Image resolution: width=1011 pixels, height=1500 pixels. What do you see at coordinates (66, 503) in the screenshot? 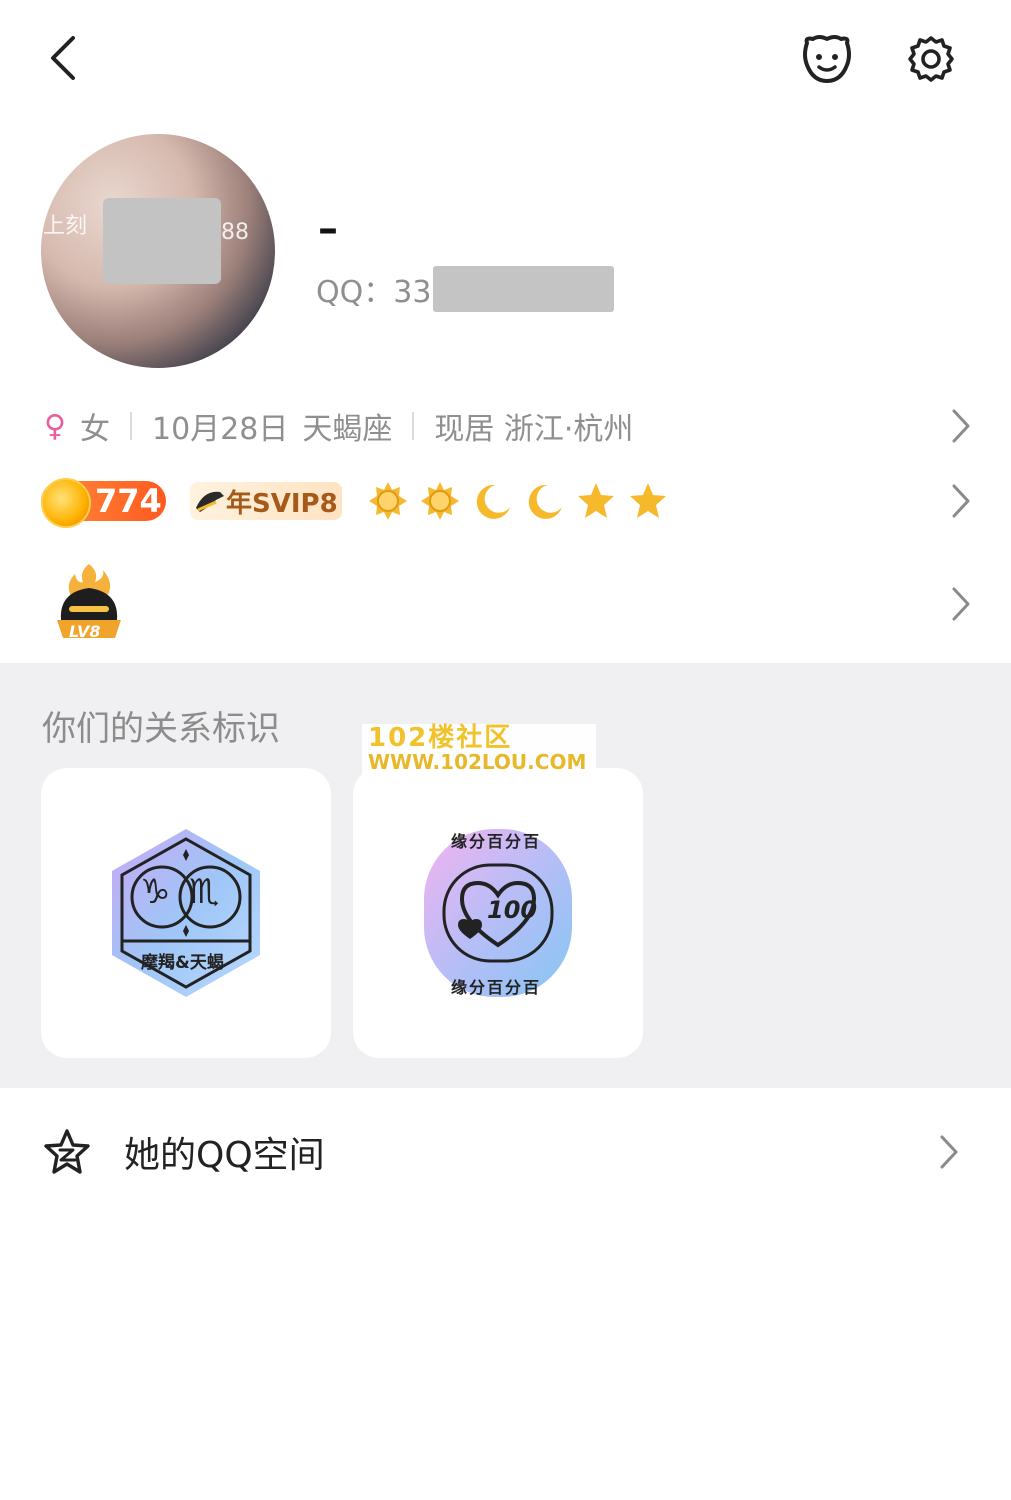
I see `coin-icon` at bounding box center [66, 503].